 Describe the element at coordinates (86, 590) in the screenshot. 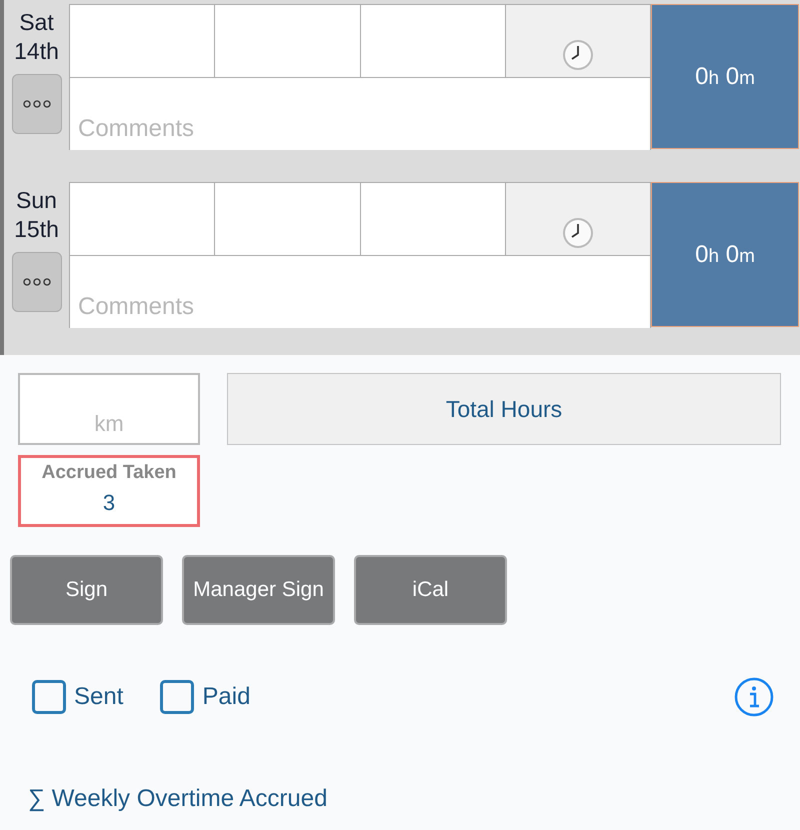

I see `action-button: Sign` at that location.